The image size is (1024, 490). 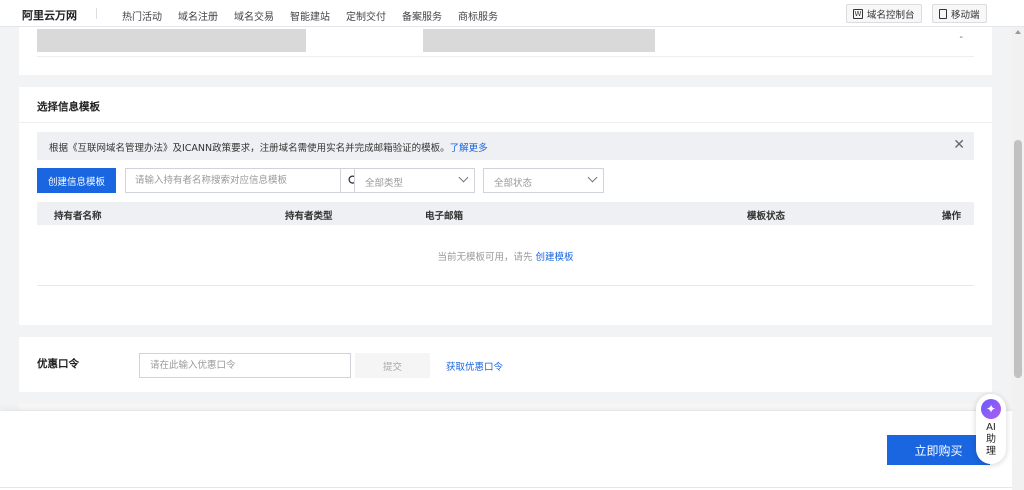 I want to click on empty-state: 当前无模板可用，请先 创建模板, so click(x=505, y=256).